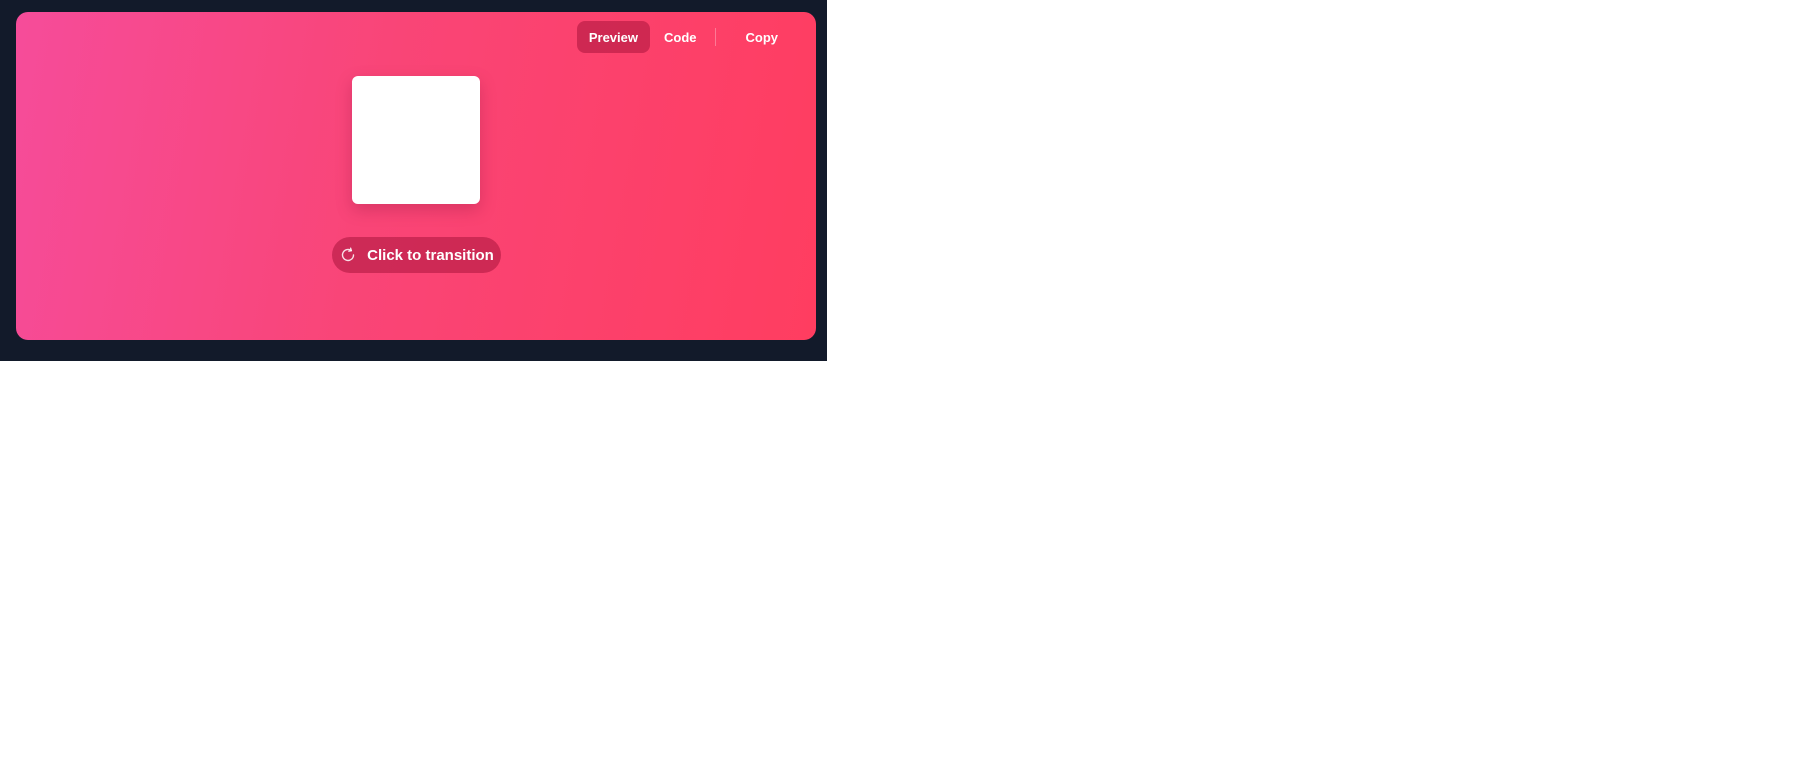 This screenshot has height=760, width=1817. Describe the element at coordinates (348, 255) in the screenshot. I see `refresh-icon` at that location.